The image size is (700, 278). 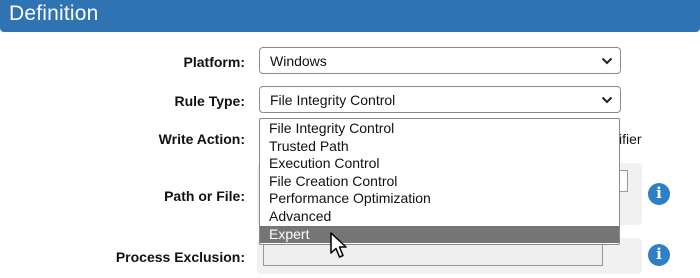 I want to click on write-action-partial-text: ifier, so click(x=630, y=139).